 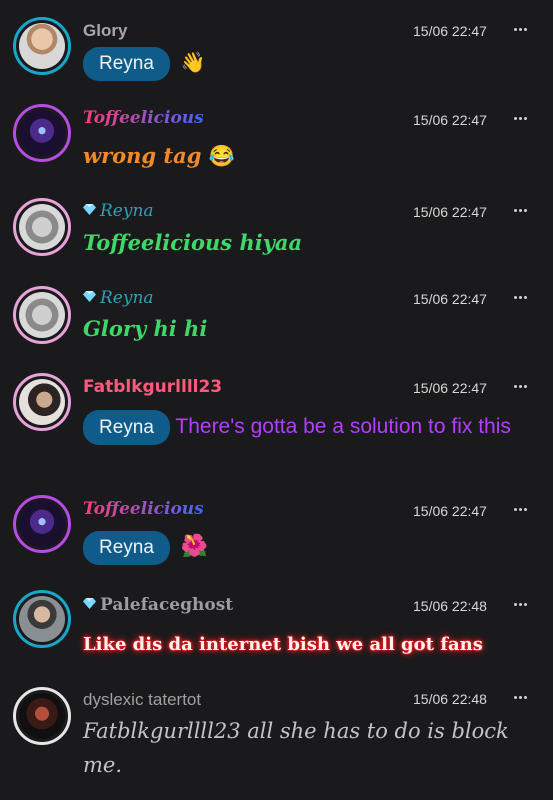 I want to click on hibiscus-emoji: 🌺, so click(x=194, y=546).